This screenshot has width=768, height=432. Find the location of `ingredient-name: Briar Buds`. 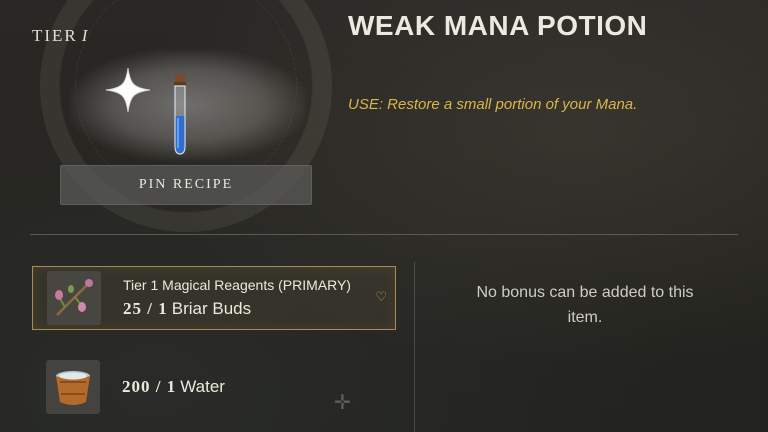

ingredient-name: Briar Buds is located at coordinates (211, 308).